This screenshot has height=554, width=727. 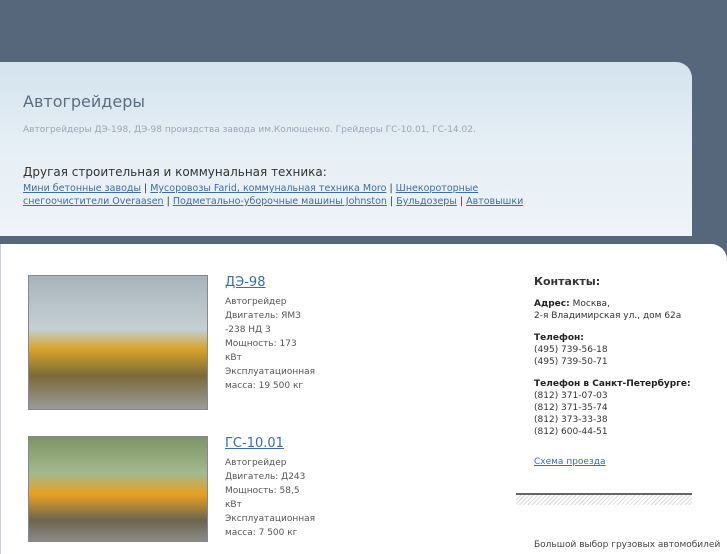 What do you see at coordinates (82, 188) in the screenshot?
I see `link-concrete-plants: Мини бетонные заводы` at bounding box center [82, 188].